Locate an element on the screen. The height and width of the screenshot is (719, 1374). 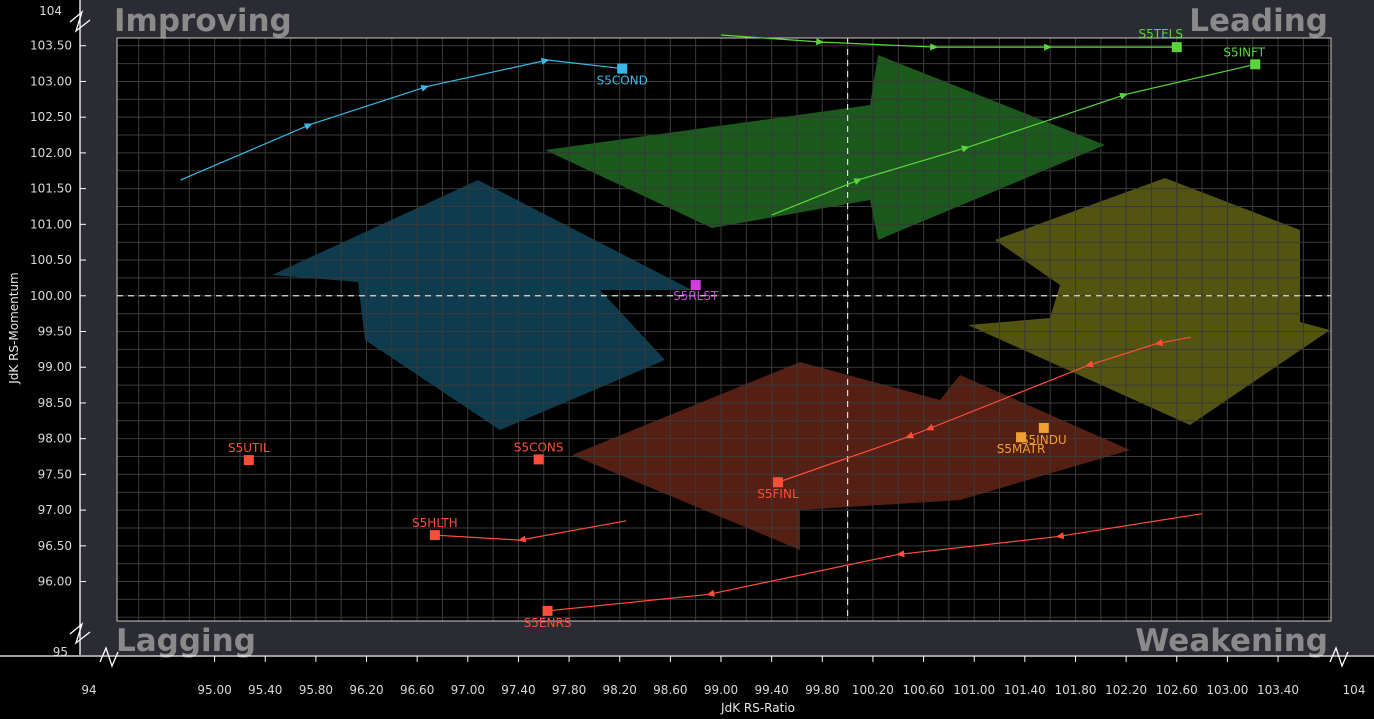
point-s5indu is located at coordinates (1043, 427).